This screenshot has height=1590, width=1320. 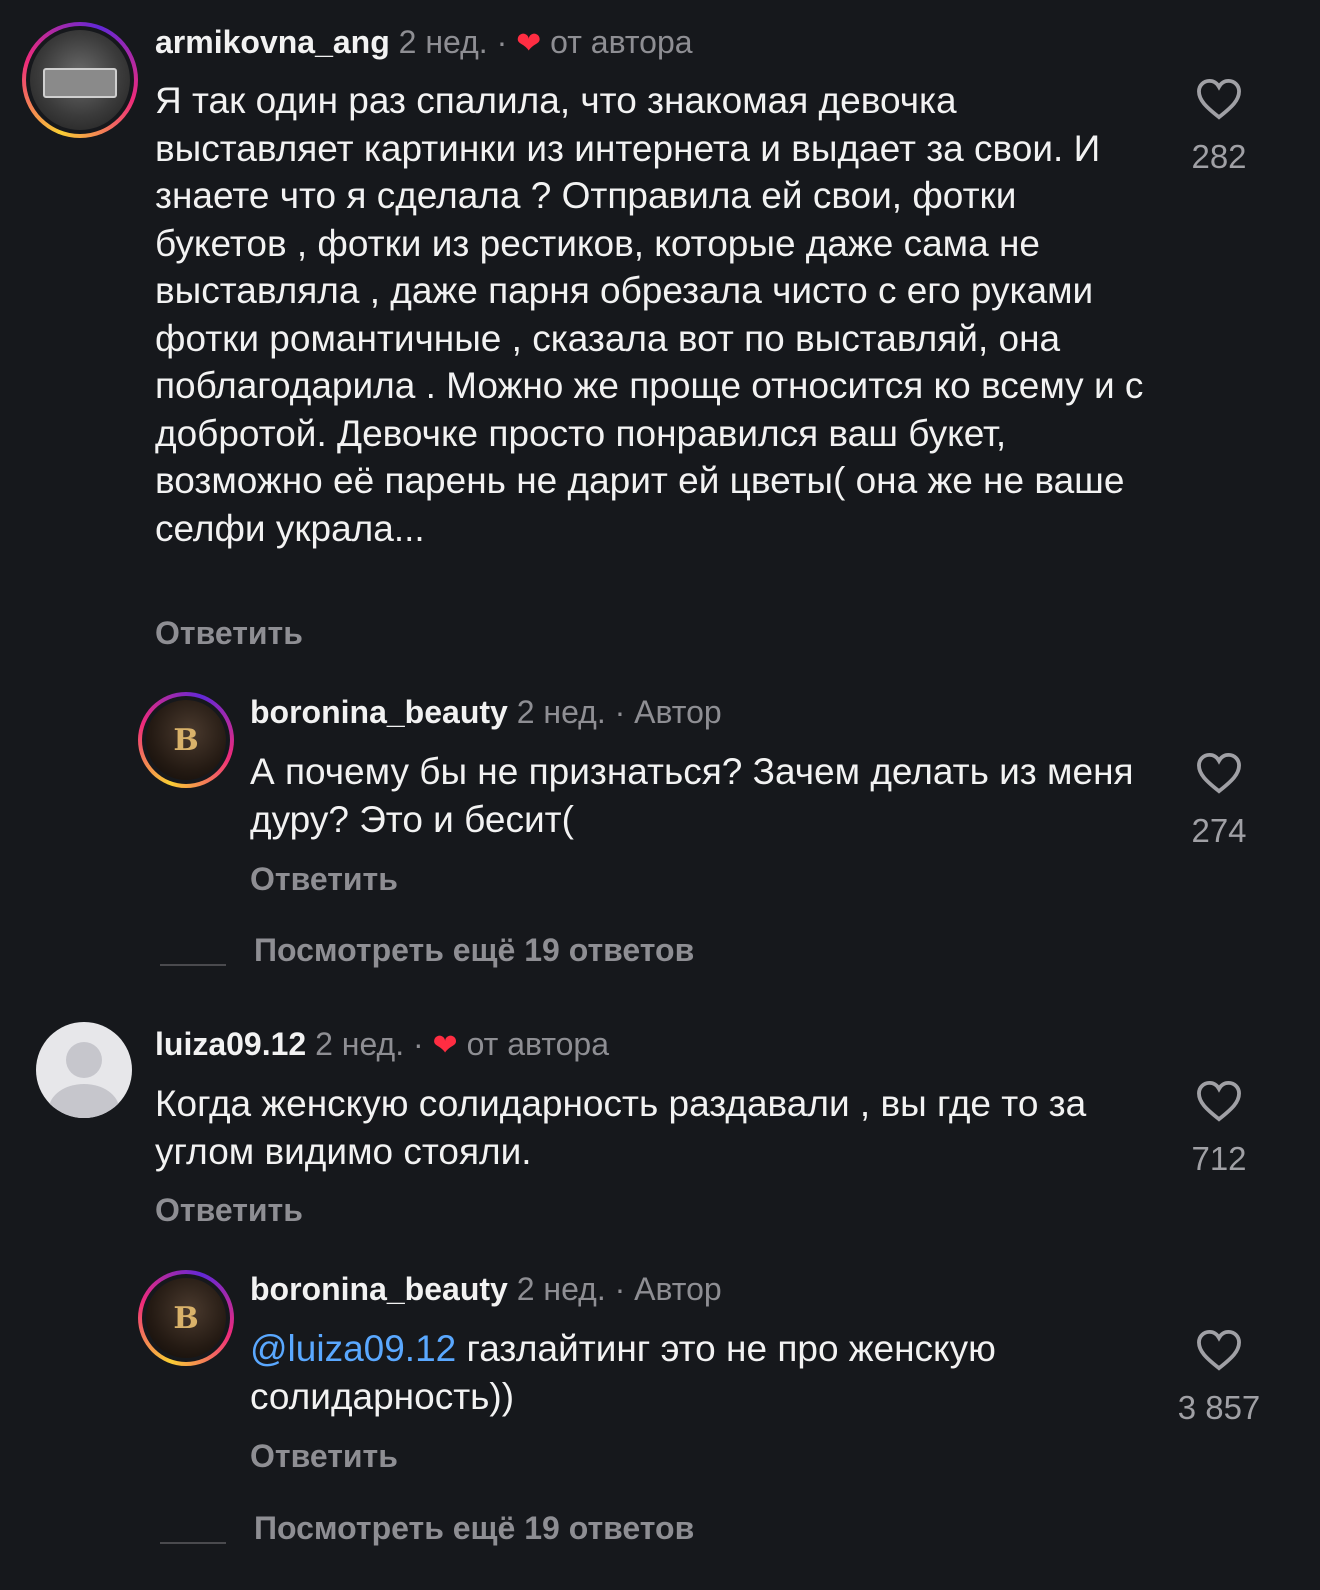 What do you see at coordinates (1219, 1158) in the screenshot?
I see `like-count: 712` at bounding box center [1219, 1158].